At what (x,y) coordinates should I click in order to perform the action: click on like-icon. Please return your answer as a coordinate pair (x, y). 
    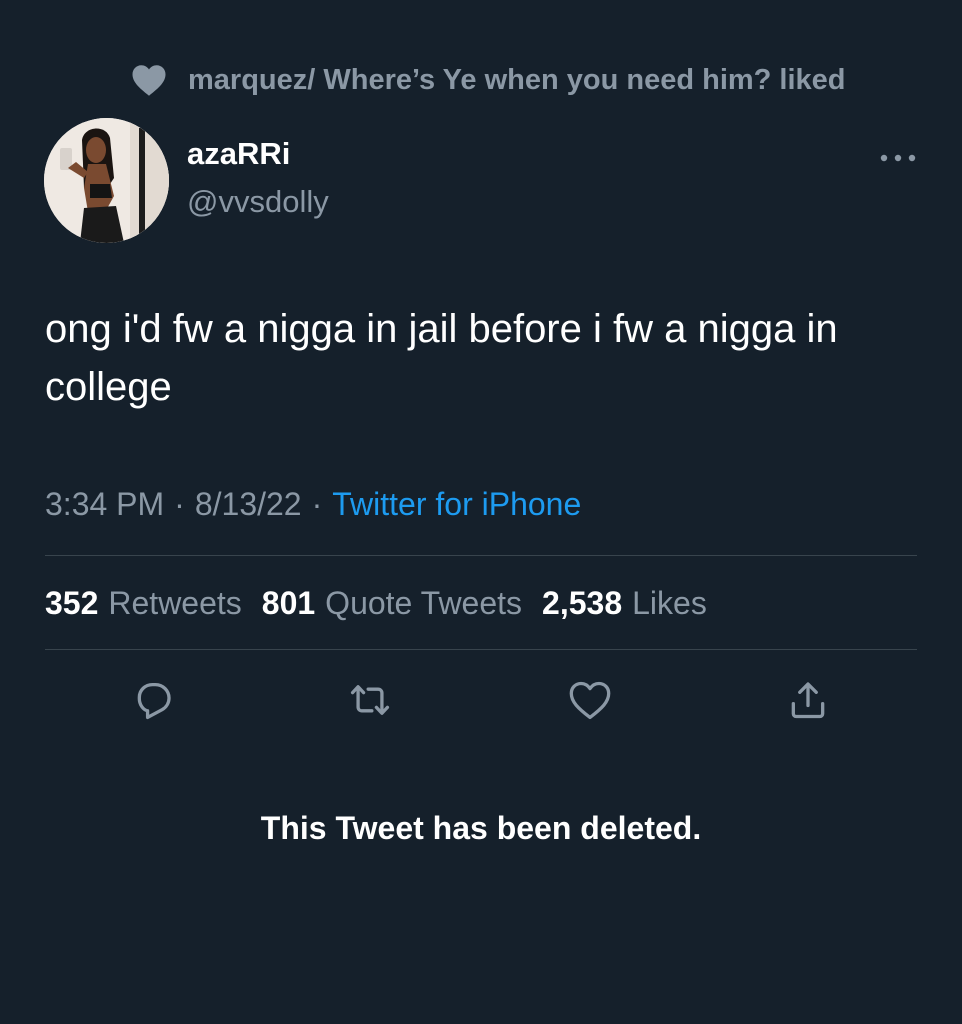
    Looking at the image, I should click on (590, 700).